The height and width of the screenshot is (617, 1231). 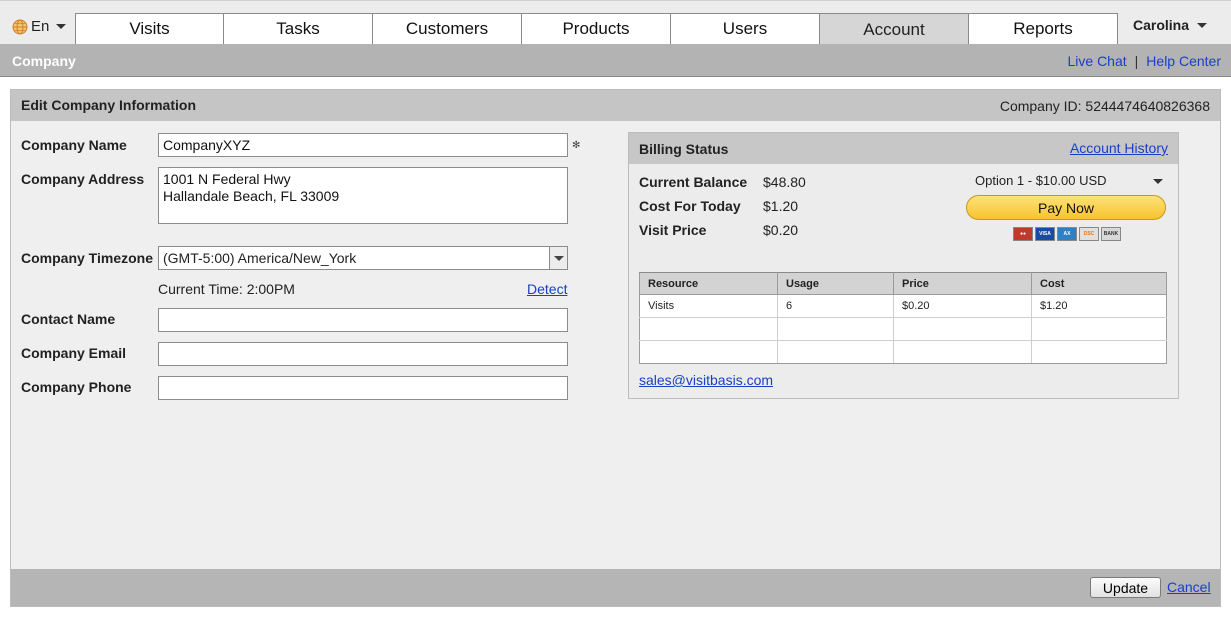 What do you see at coordinates (20, 26) in the screenshot?
I see `globe-icon` at bounding box center [20, 26].